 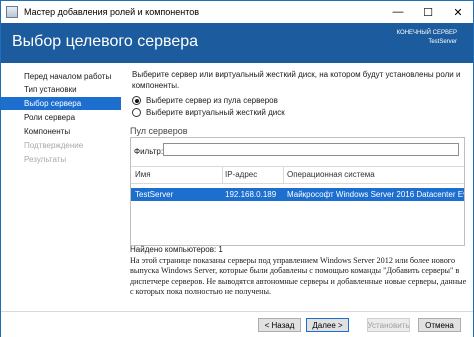 What do you see at coordinates (12, 12) in the screenshot?
I see `server-manager-icon` at bounding box center [12, 12].